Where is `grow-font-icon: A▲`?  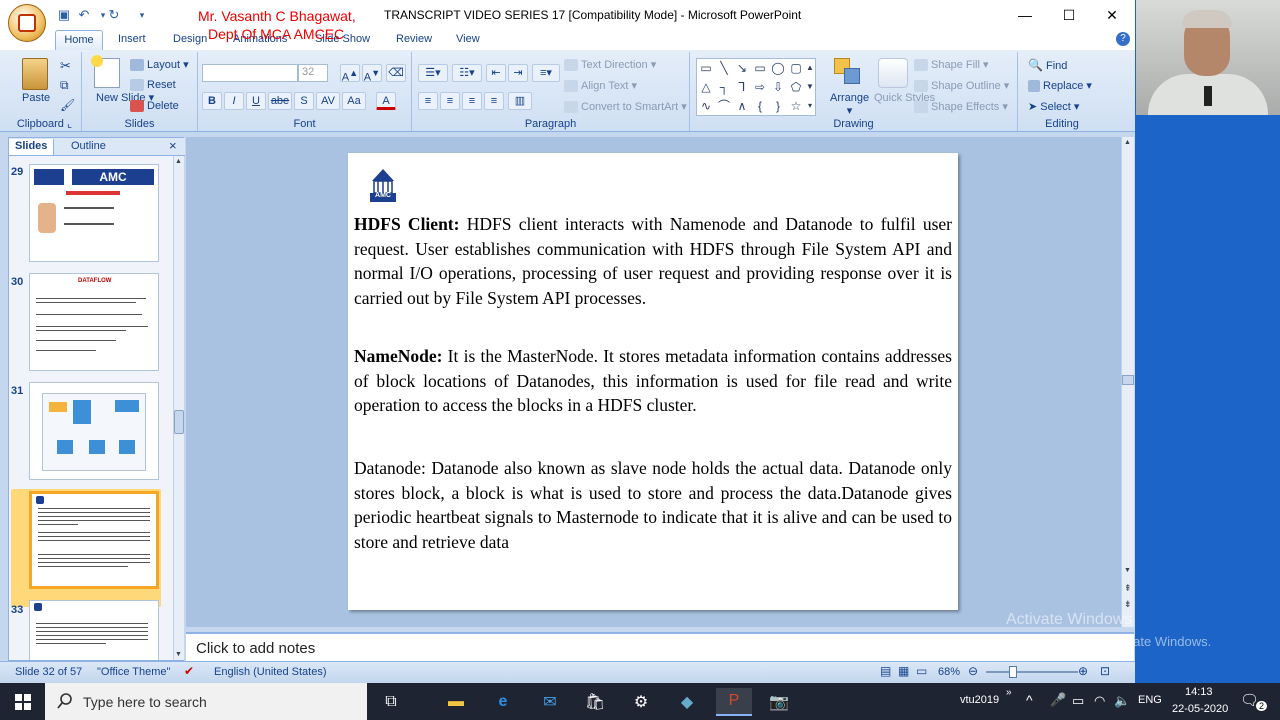
grow-font-icon: A▲ is located at coordinates (350, 74).